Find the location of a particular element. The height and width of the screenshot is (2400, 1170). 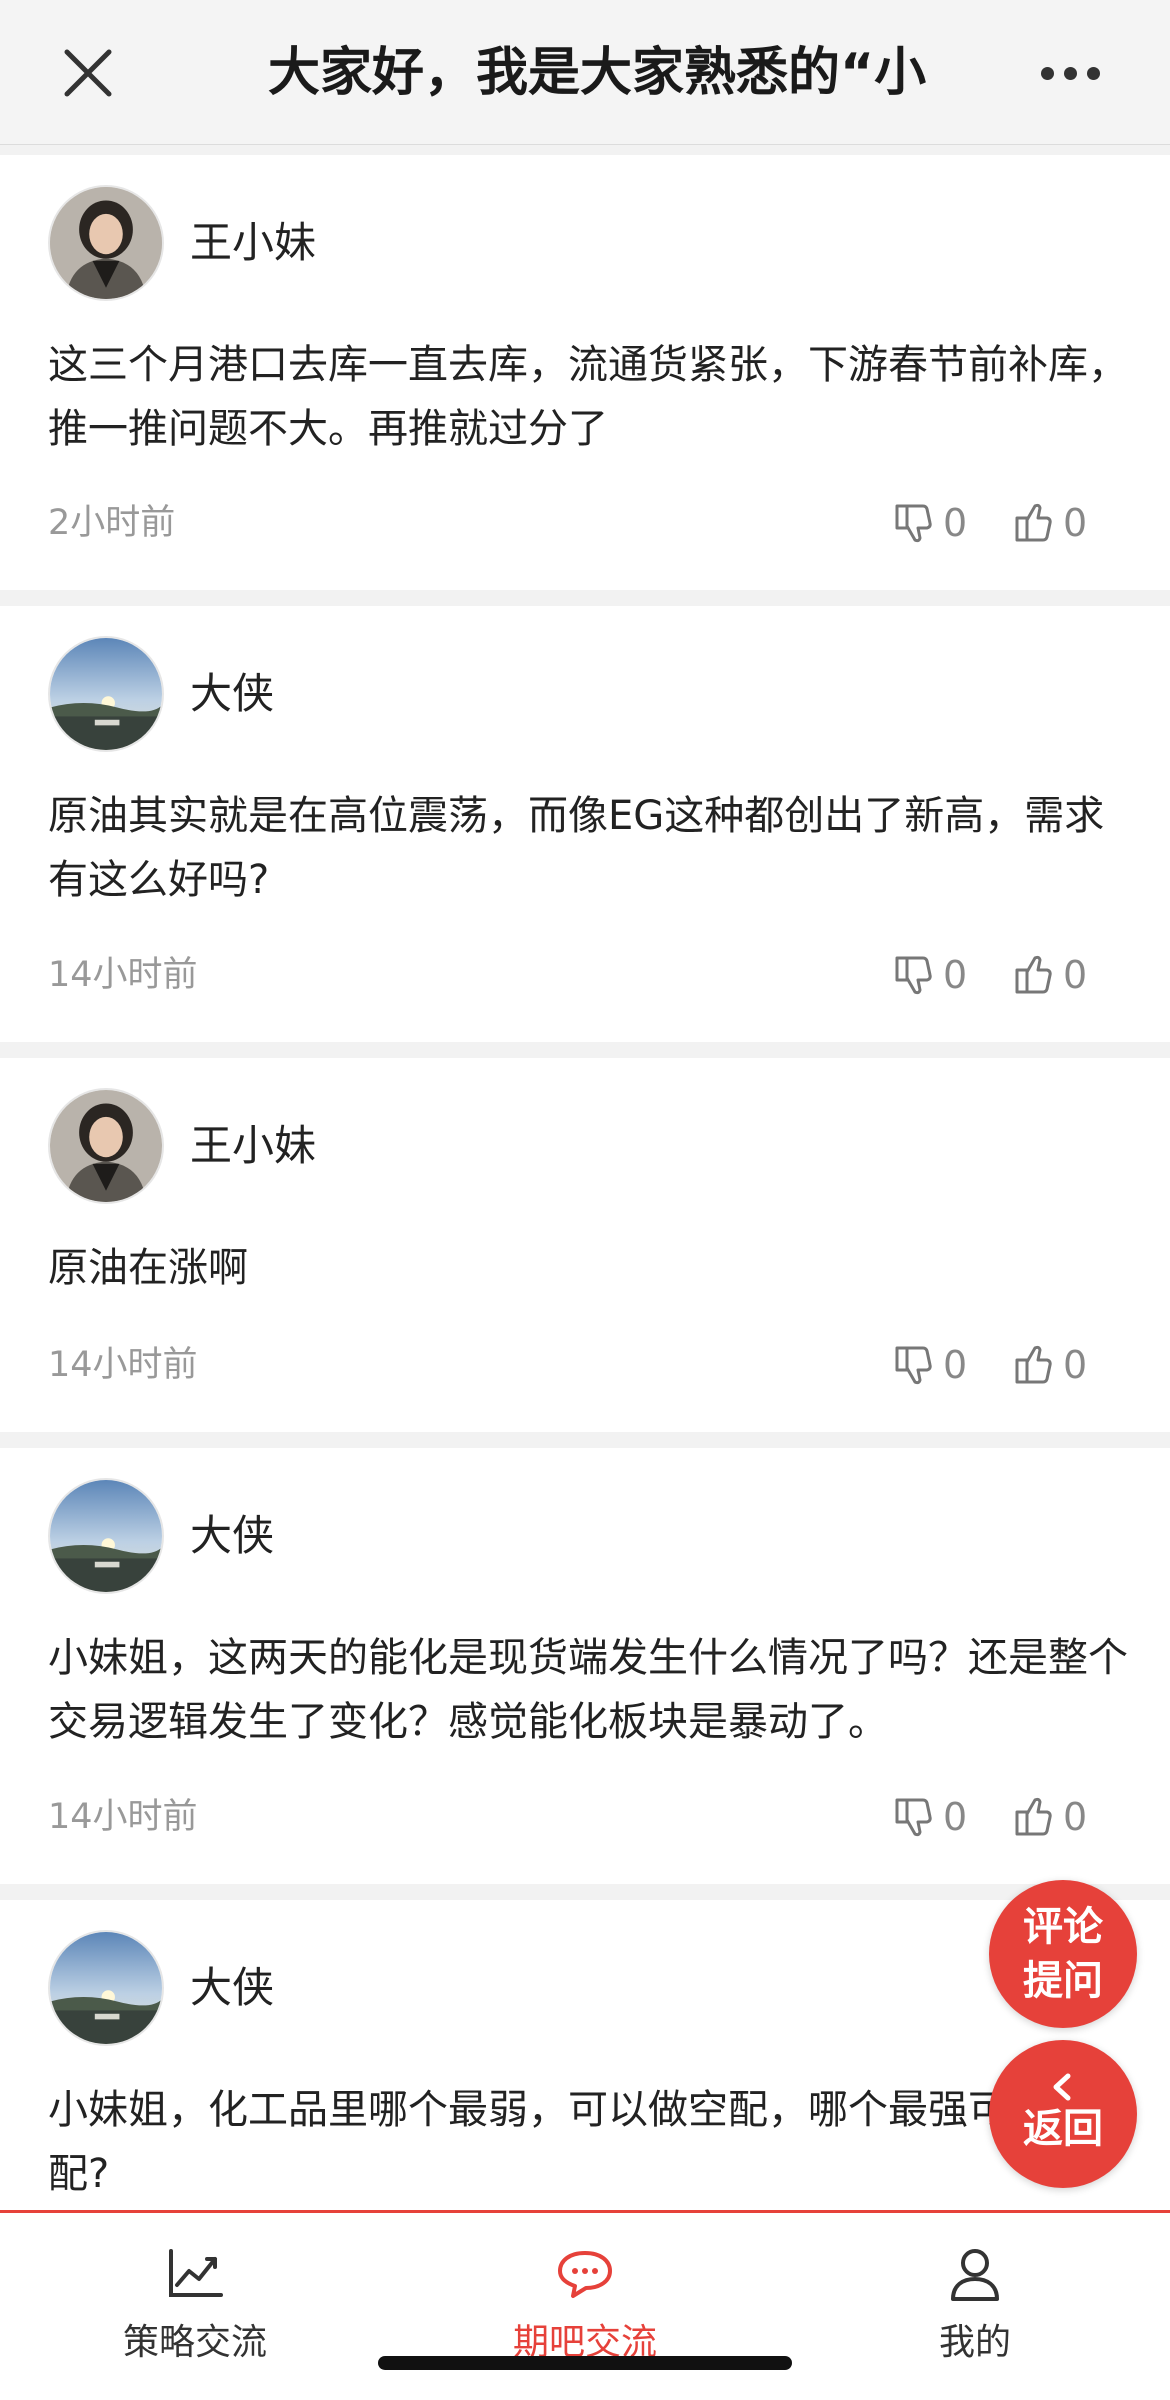

back-label: 返回 is located at coordinates (1063, 2129).